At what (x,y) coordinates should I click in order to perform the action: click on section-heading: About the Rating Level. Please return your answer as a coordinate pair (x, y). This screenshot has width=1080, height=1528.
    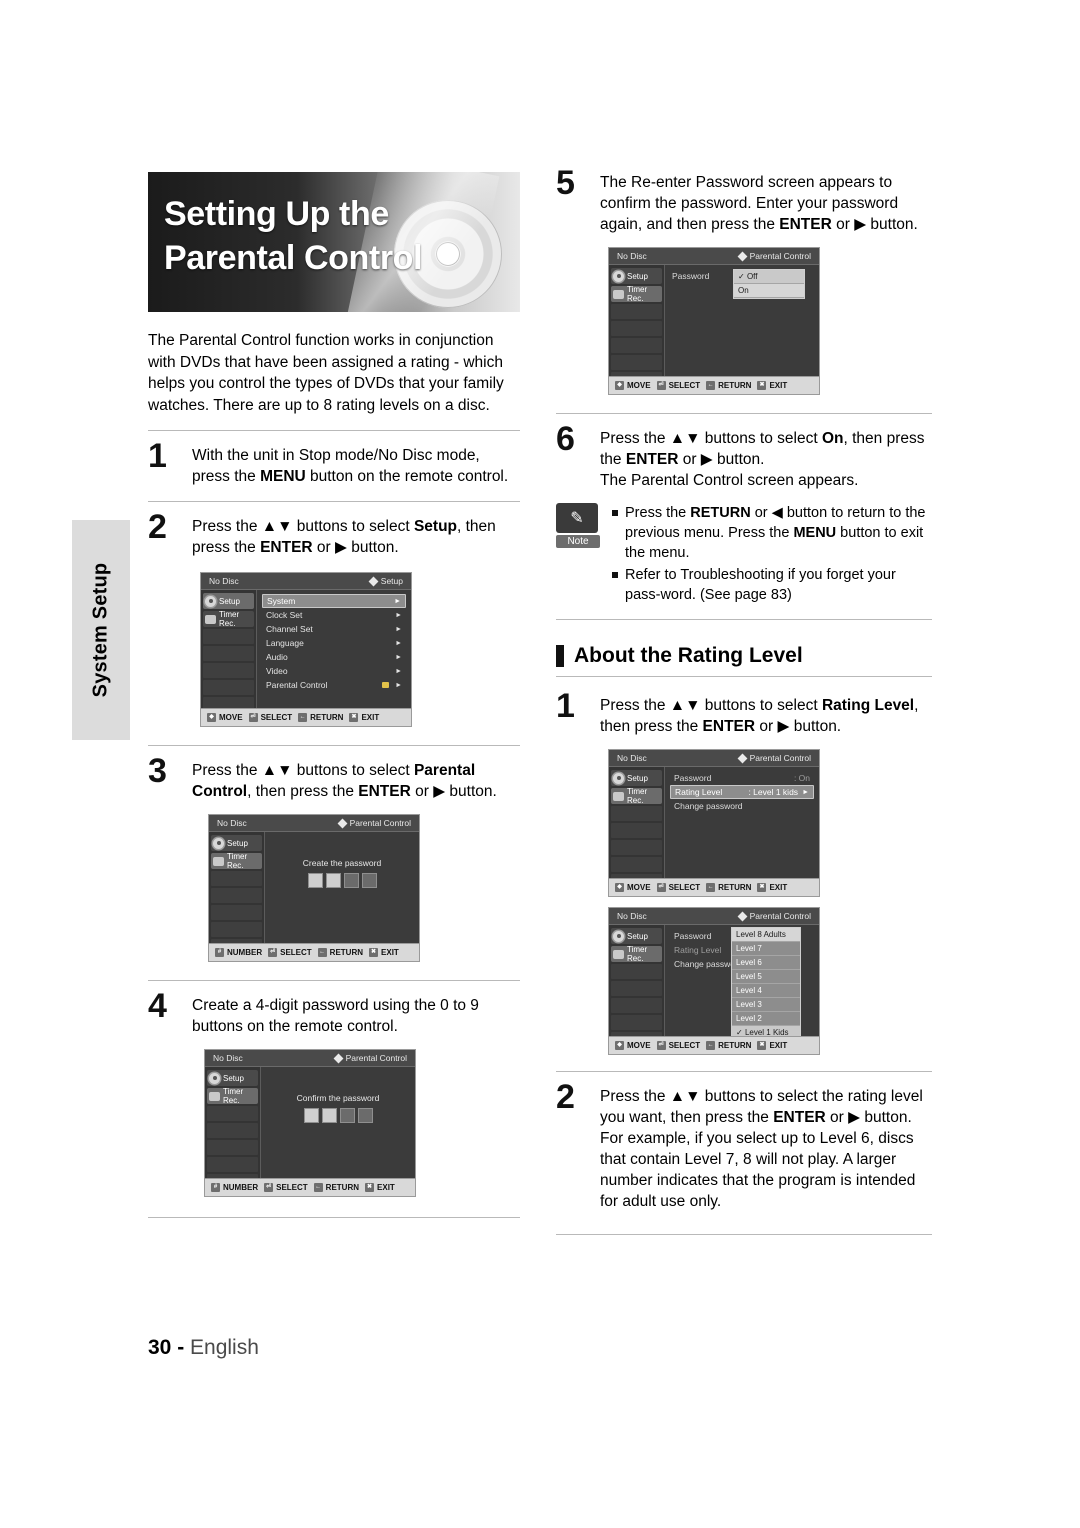
    Looking at the image, I should click on (744, 656).